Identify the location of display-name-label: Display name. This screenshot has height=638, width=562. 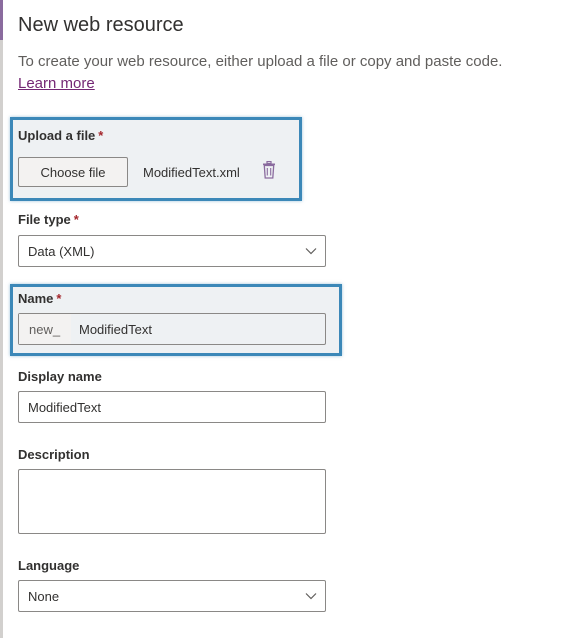
(60, 376).